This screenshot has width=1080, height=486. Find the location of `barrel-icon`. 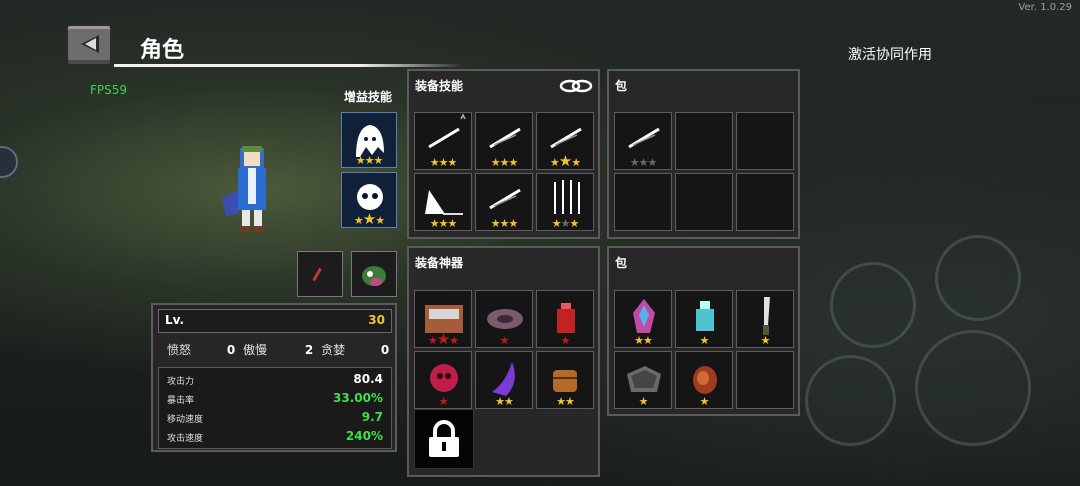

barrel-icon is located at coordinates (565, 381).